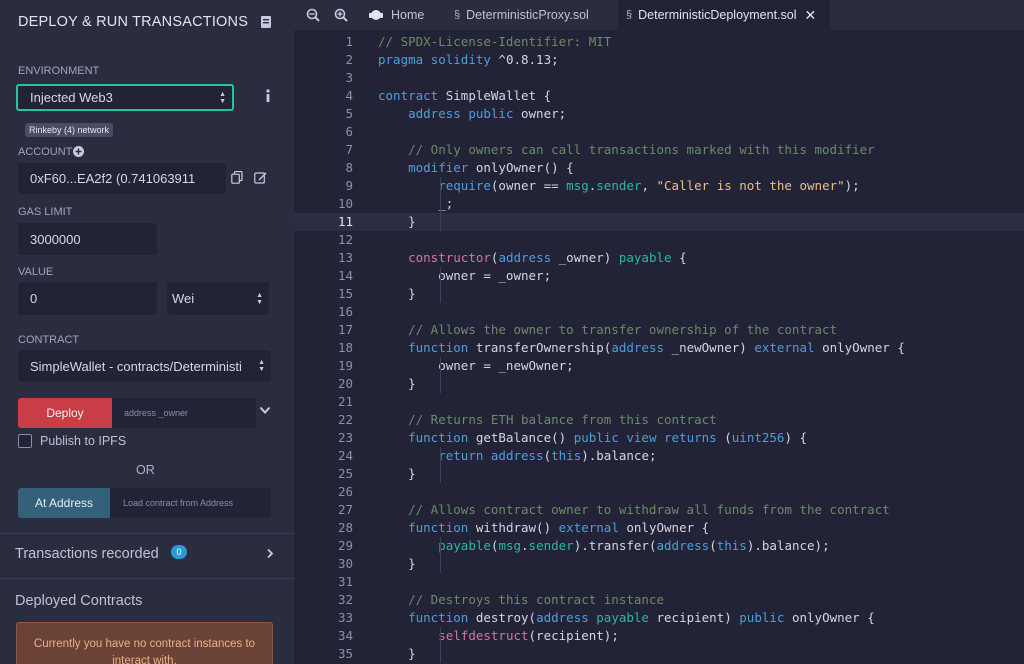 This screenshot has height=664, width=1024. What do you see at coordinates (345, 635) in the screenshot?
I see `line-number: 34` at bounding box center [345, 635].